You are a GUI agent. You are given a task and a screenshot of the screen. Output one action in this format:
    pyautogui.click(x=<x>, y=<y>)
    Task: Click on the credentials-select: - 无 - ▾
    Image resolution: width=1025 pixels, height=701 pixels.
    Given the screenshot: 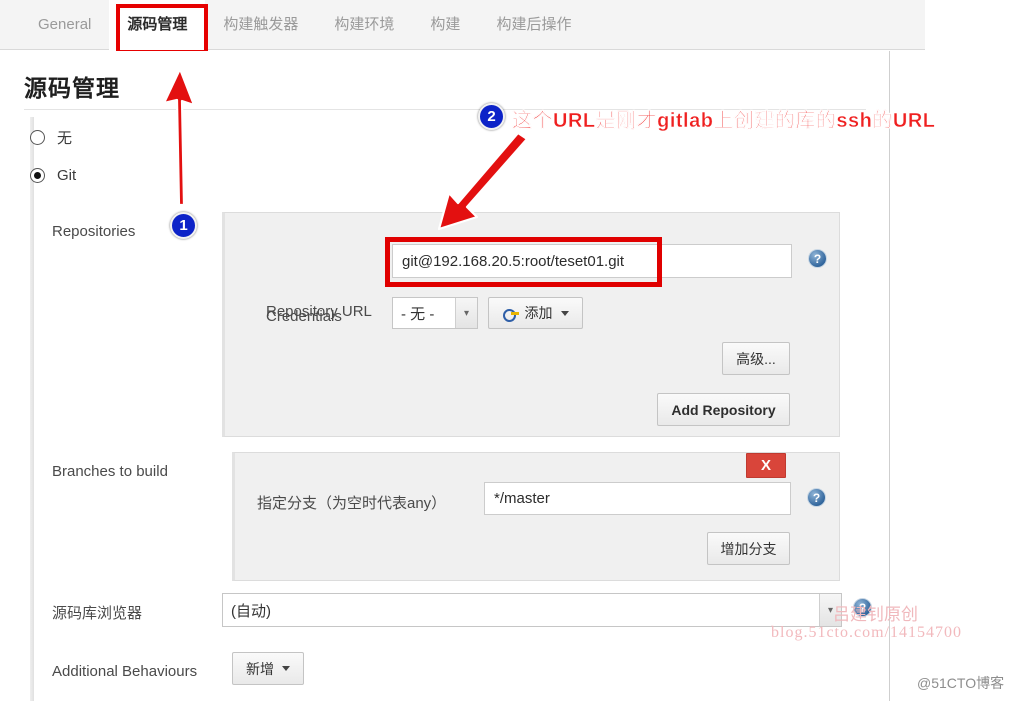 What is the action you would take?
    pyautogui.click(x=435, y=313)
    